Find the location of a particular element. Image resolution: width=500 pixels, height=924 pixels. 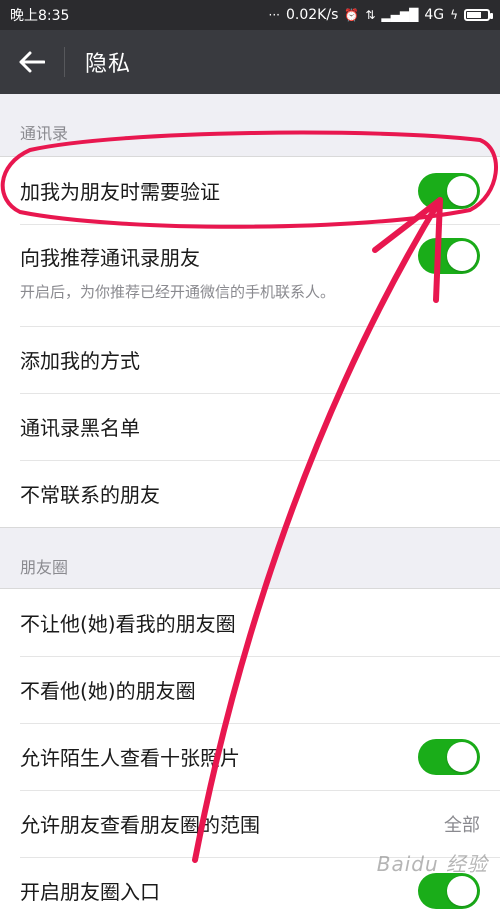

row-moments-visible-range: 允许朋友查看朋友圈的范围 全部 is located at coordinates (250, 823).